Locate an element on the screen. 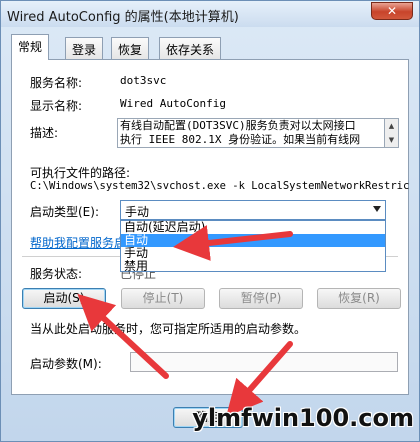 The height and width of the screenshot is (442, 420). description-line: 有线自动配置(DOT3SVC)服务负责对以太网接口 is located at coordinates (238, 125).